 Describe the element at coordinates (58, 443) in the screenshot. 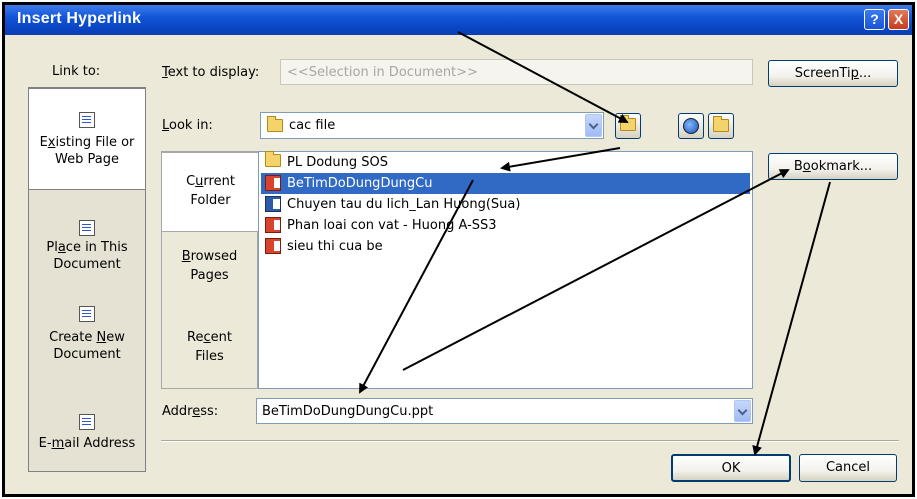

I see `lbl-accel: m` at that location.